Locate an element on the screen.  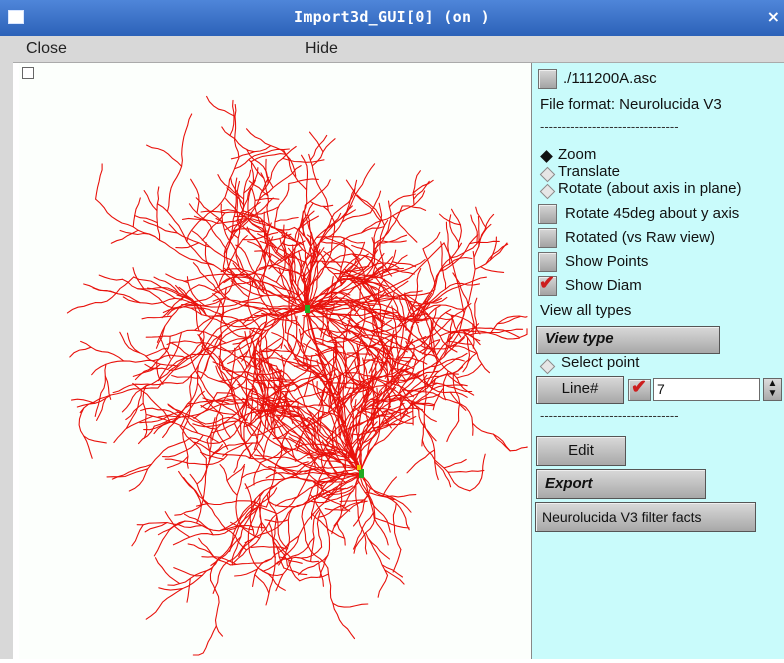
rotated-label: Rotated (vs Raw view) is located at coordinates (640, 237).